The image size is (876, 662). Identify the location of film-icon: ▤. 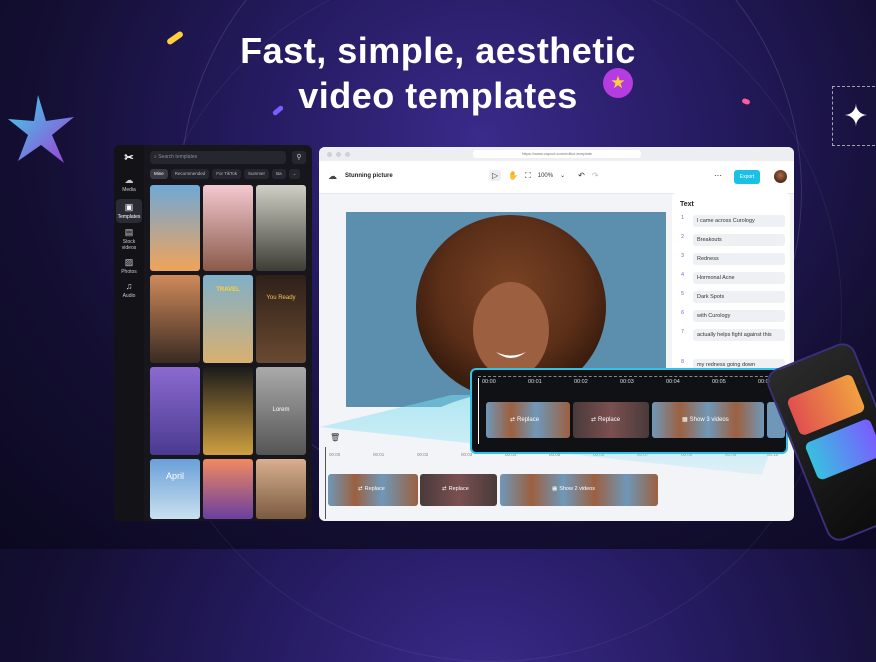
(129, 232).